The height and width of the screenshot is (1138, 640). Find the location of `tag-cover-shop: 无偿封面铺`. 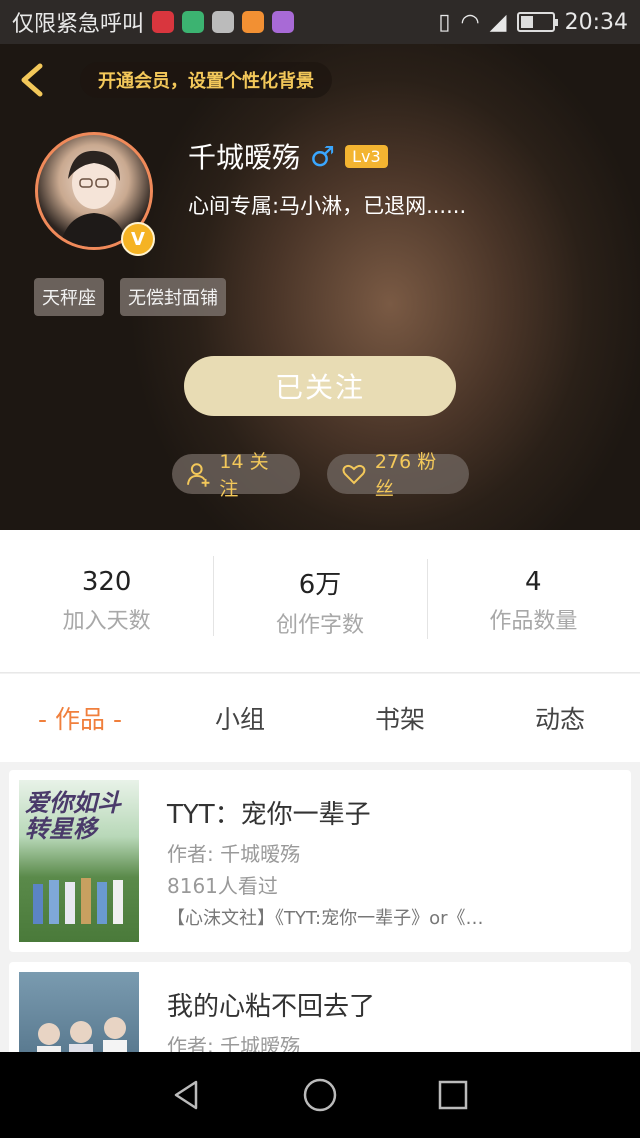

tag-cover-shop: 无偿封面铺 is located at coordinates (173, 297).